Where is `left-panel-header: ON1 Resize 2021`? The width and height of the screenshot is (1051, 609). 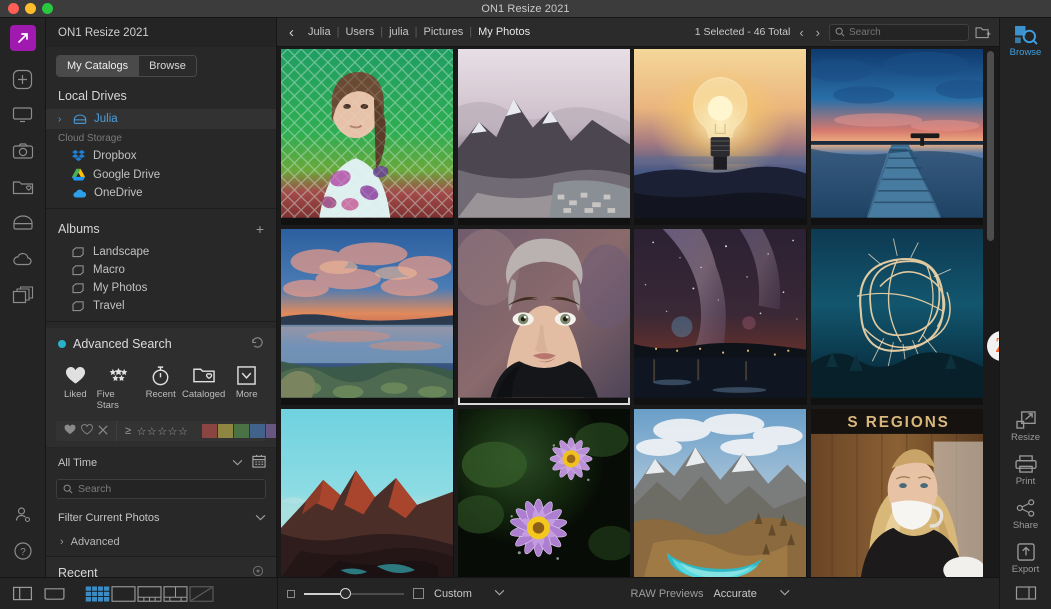
left-panel-header: ON1 Resize 2021 is located at coordinates (161, 32).